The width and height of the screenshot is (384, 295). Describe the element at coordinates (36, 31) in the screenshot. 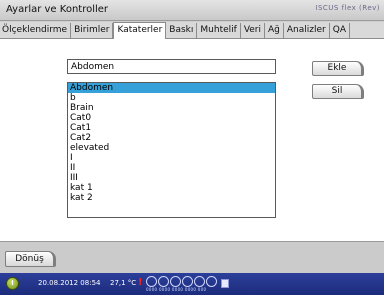

I see `tab-olceklendirme: Ölçeklendirme` at that location.